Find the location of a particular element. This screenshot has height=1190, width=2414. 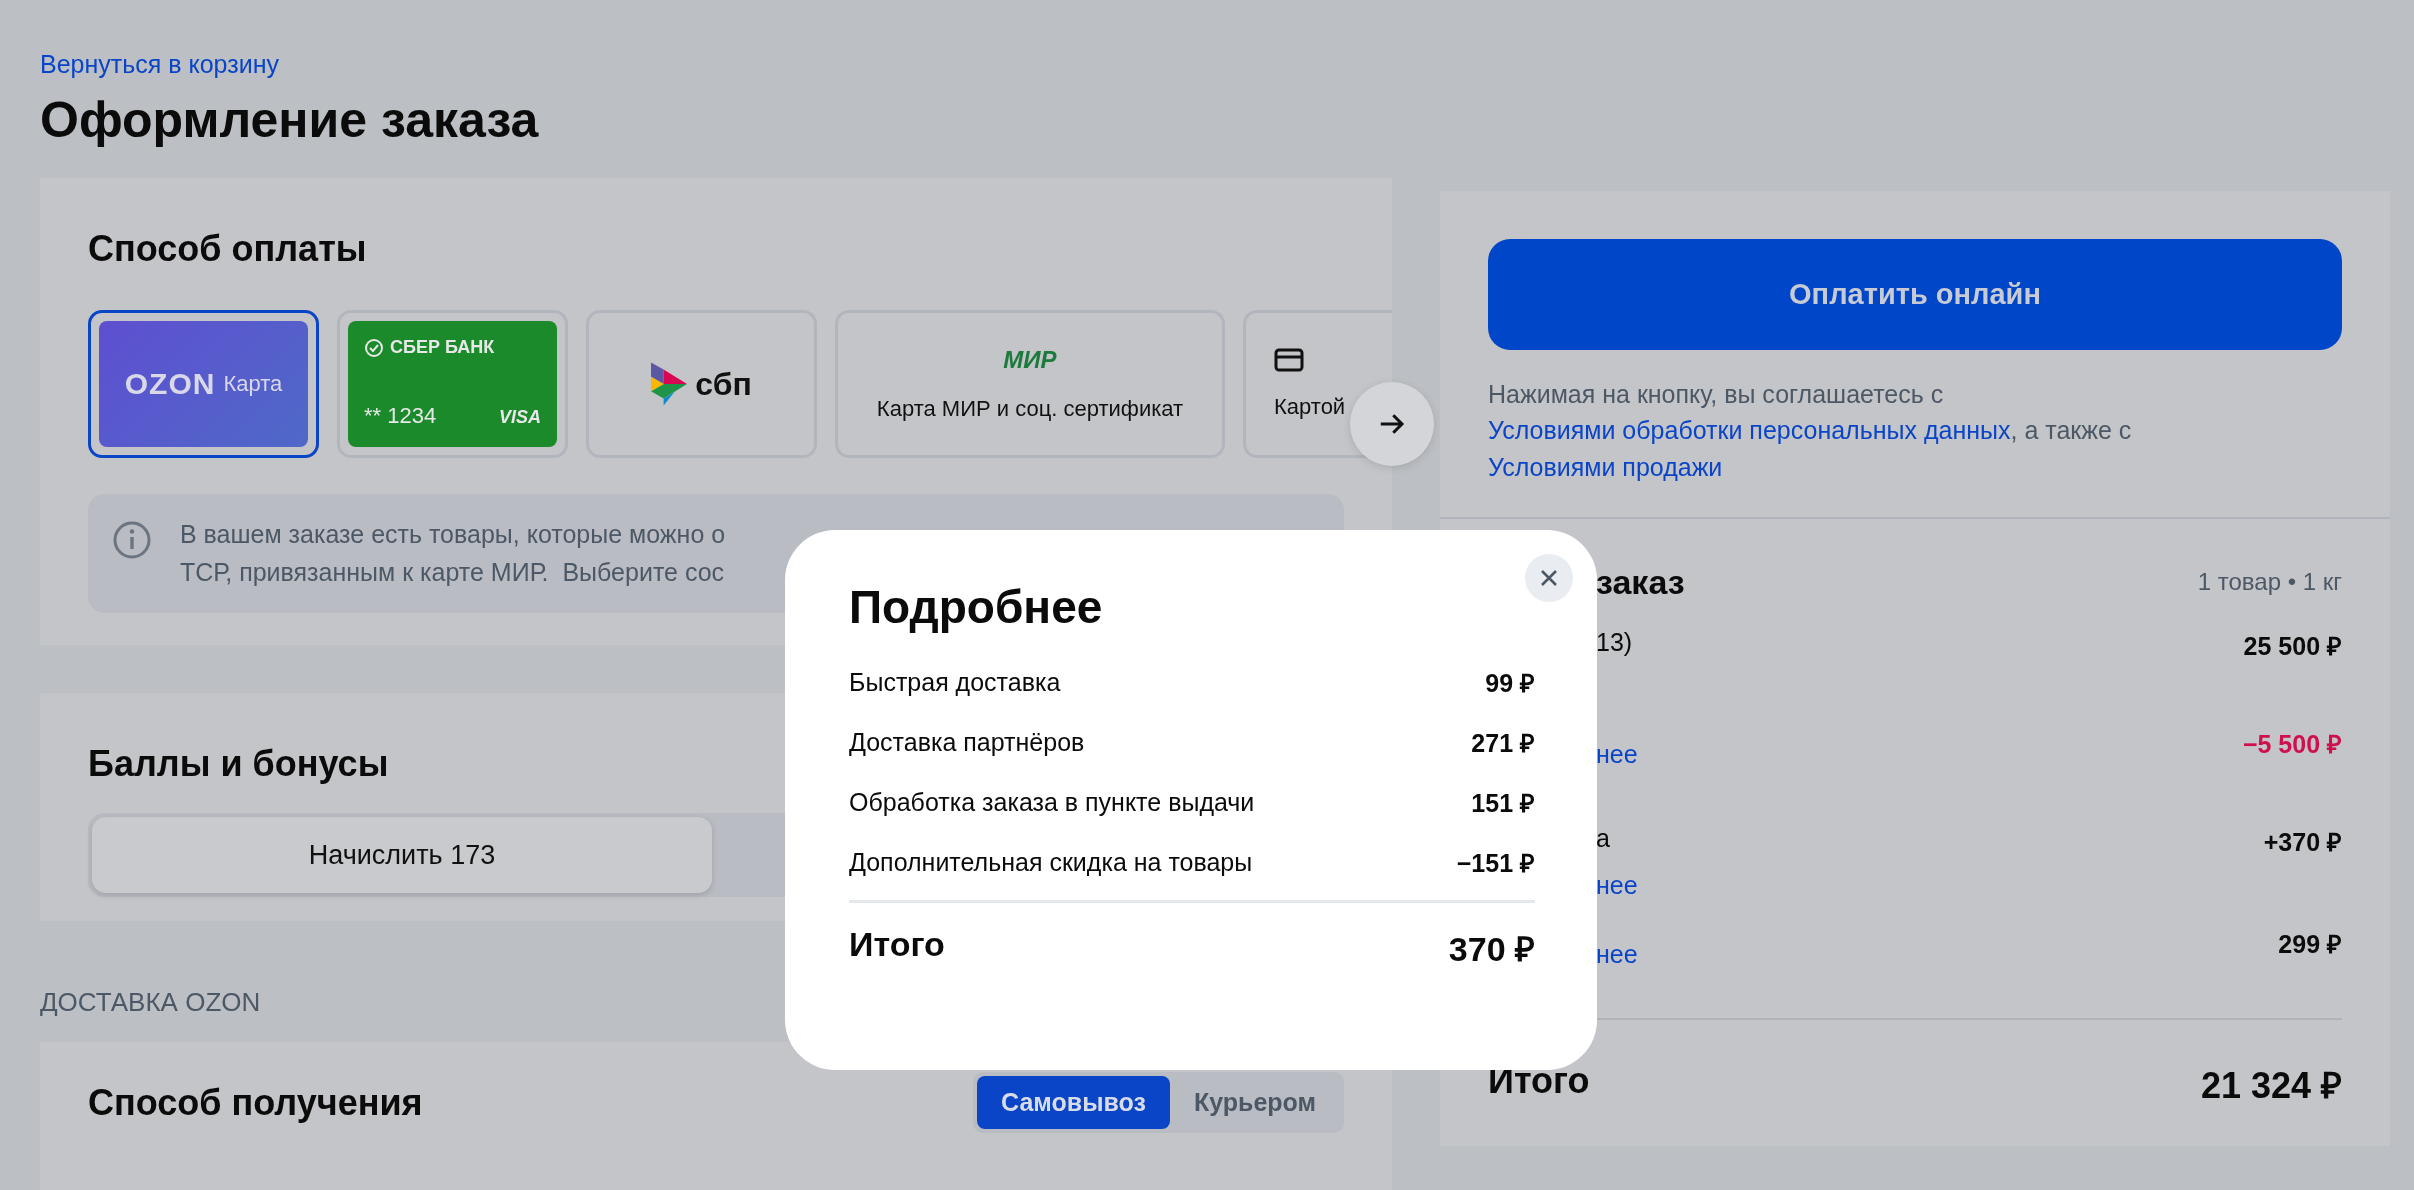

order-meta: 1 товар • 1 кг is located at coordinates (2269, 582).